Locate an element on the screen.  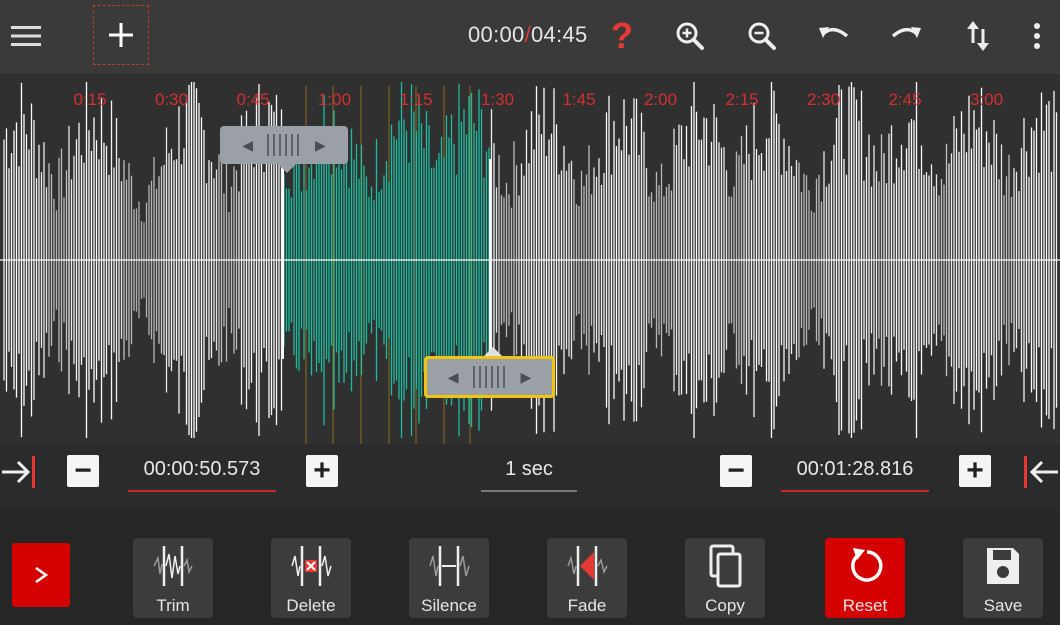
more-vert-icon is located at coordinates (1037, 36).